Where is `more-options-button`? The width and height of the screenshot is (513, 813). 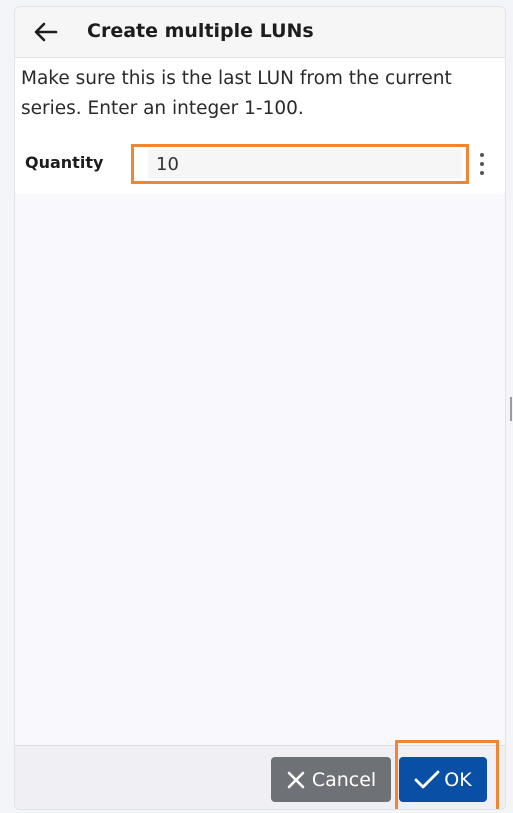
more-options-button is located at coordinates (482, 164).